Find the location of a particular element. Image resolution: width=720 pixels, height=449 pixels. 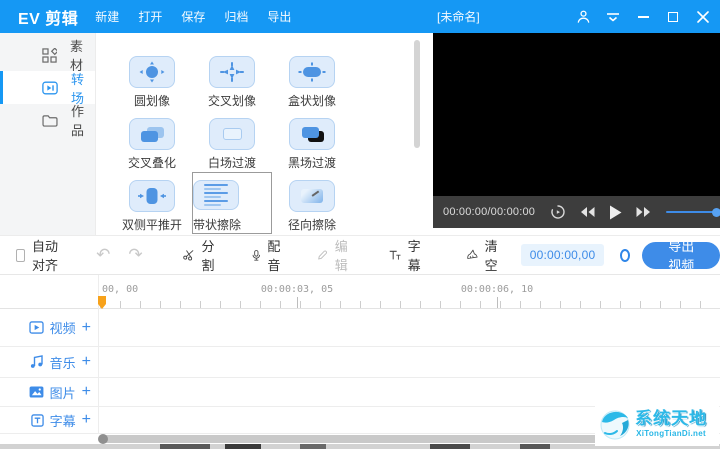

grid-icon is located at coordinates (49, 55).